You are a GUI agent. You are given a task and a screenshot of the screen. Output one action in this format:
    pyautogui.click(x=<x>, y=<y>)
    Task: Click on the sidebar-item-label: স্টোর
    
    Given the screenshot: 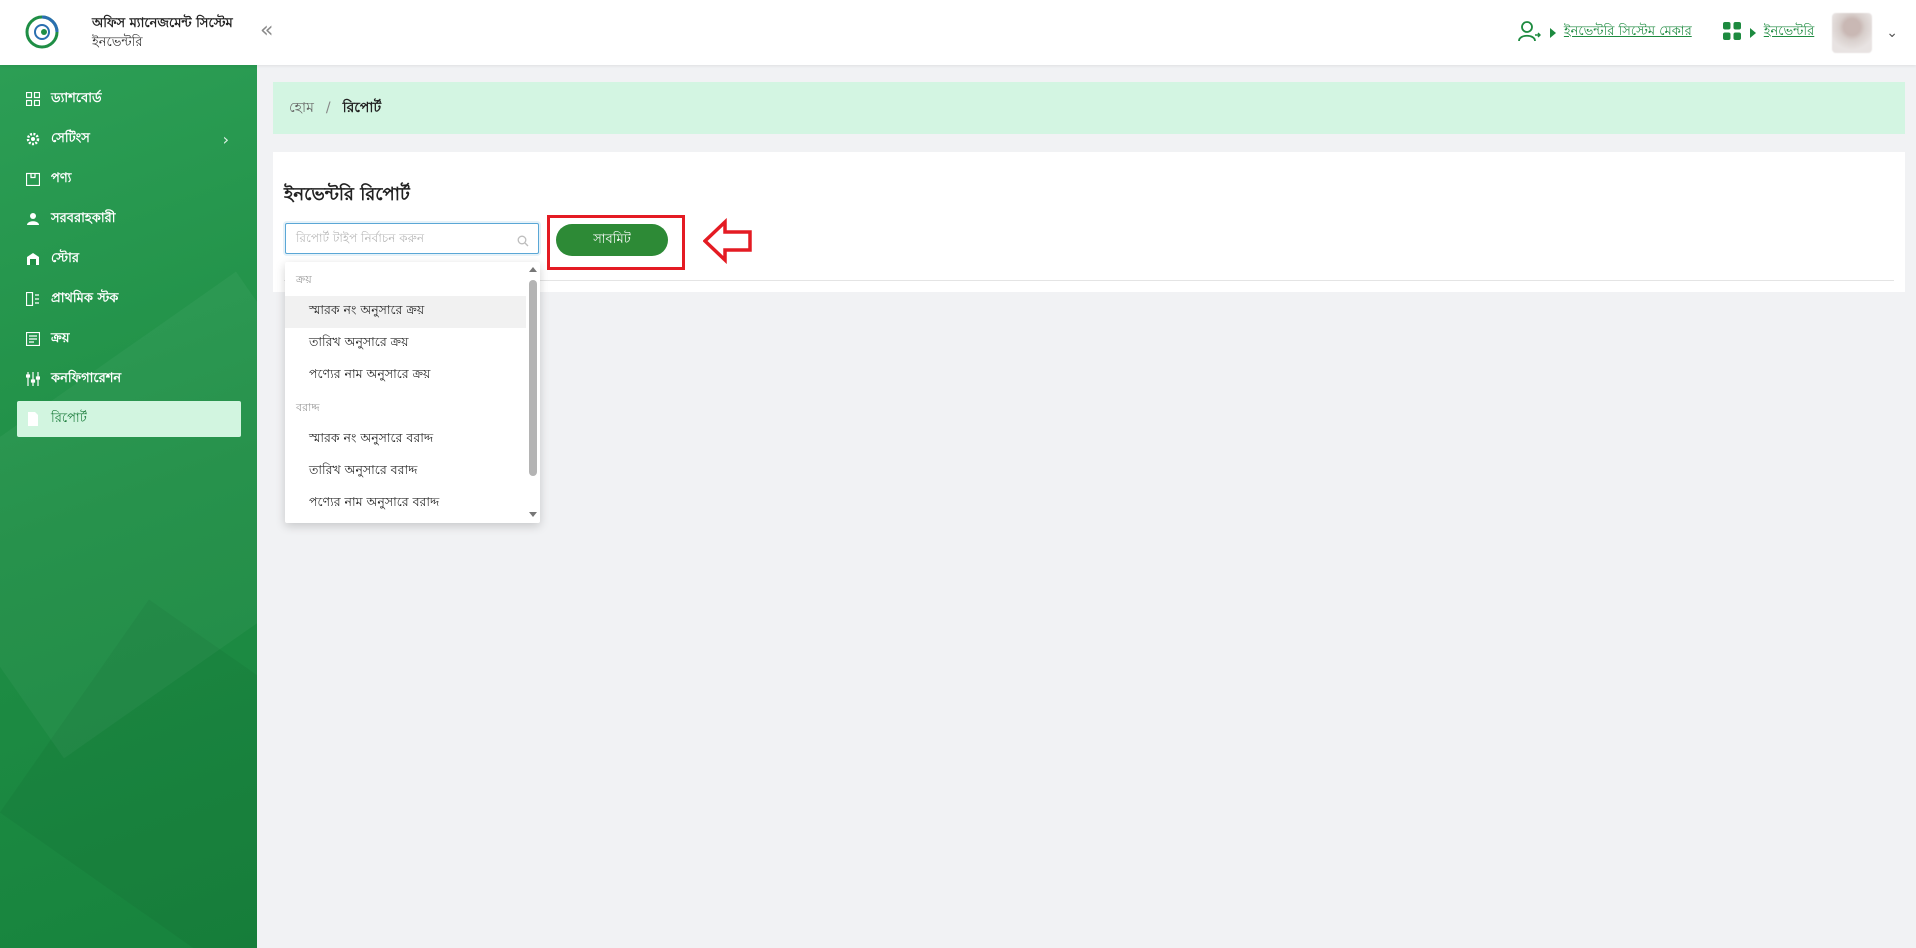 What is the action you would take?
    pyautogui.click(x=65, y=258)
    